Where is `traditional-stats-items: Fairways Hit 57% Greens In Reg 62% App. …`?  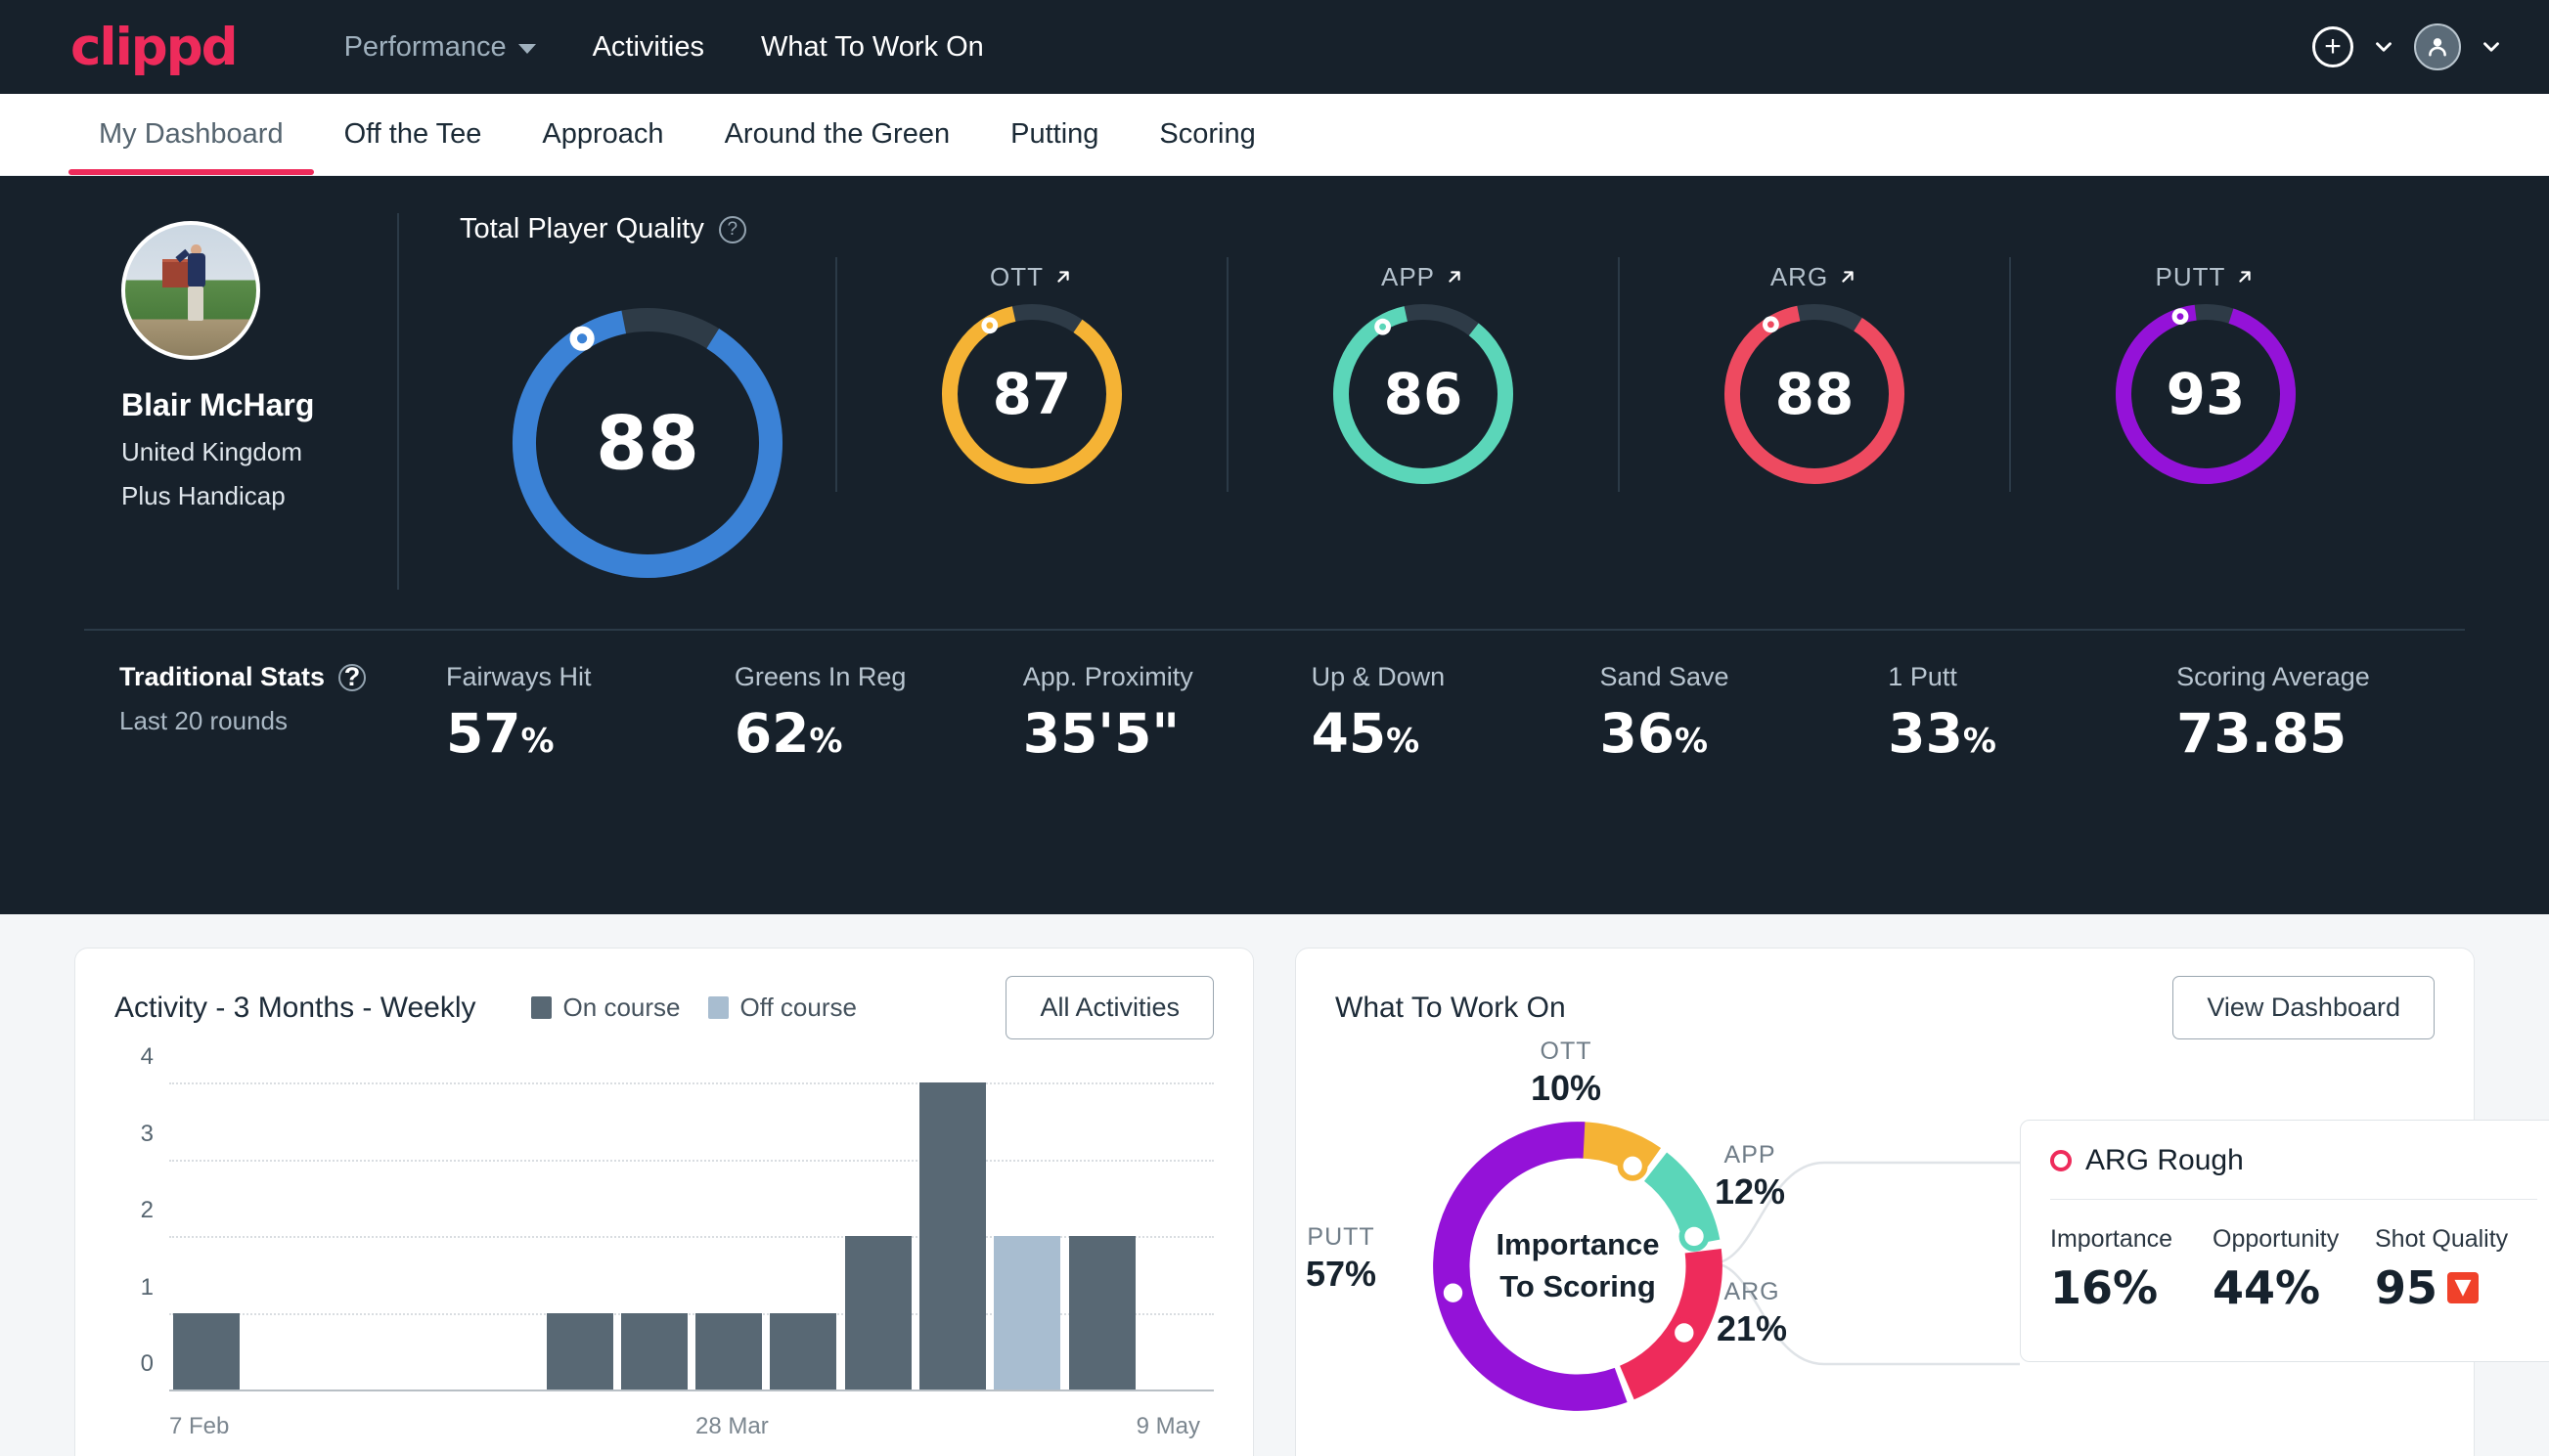
traditional-stats-items: Fairways Hit 57% Greens In Reg 62% App. … is located at coordinates (1456, 713).